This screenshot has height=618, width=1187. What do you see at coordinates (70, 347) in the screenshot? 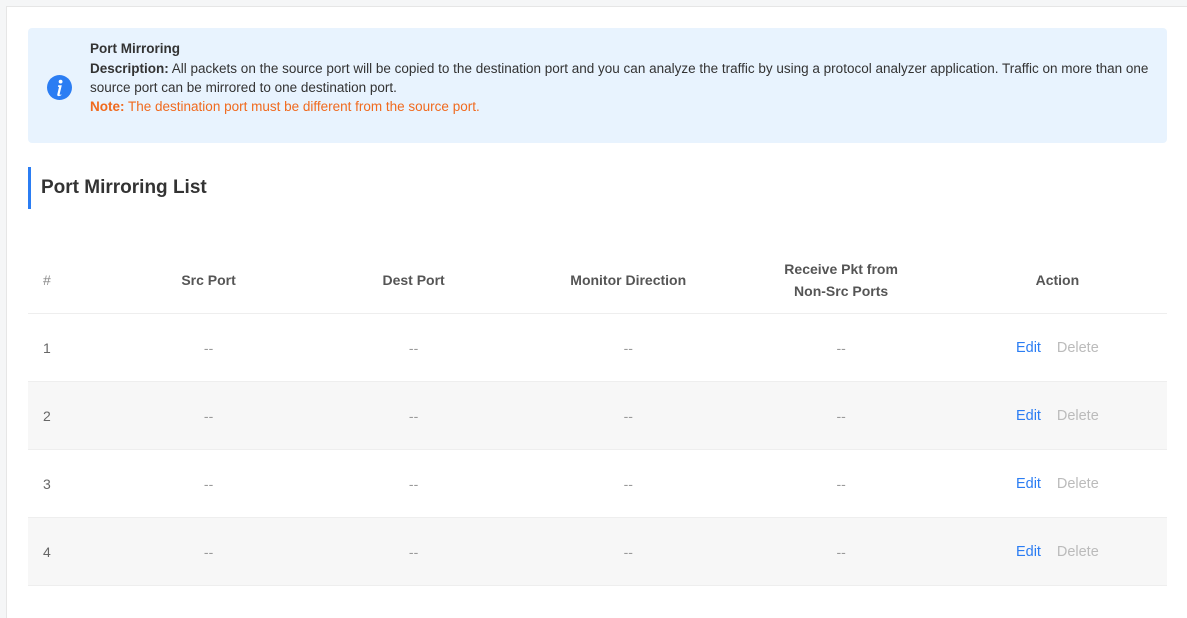
I see `row-index: 1` at bounding box center [70, 347].